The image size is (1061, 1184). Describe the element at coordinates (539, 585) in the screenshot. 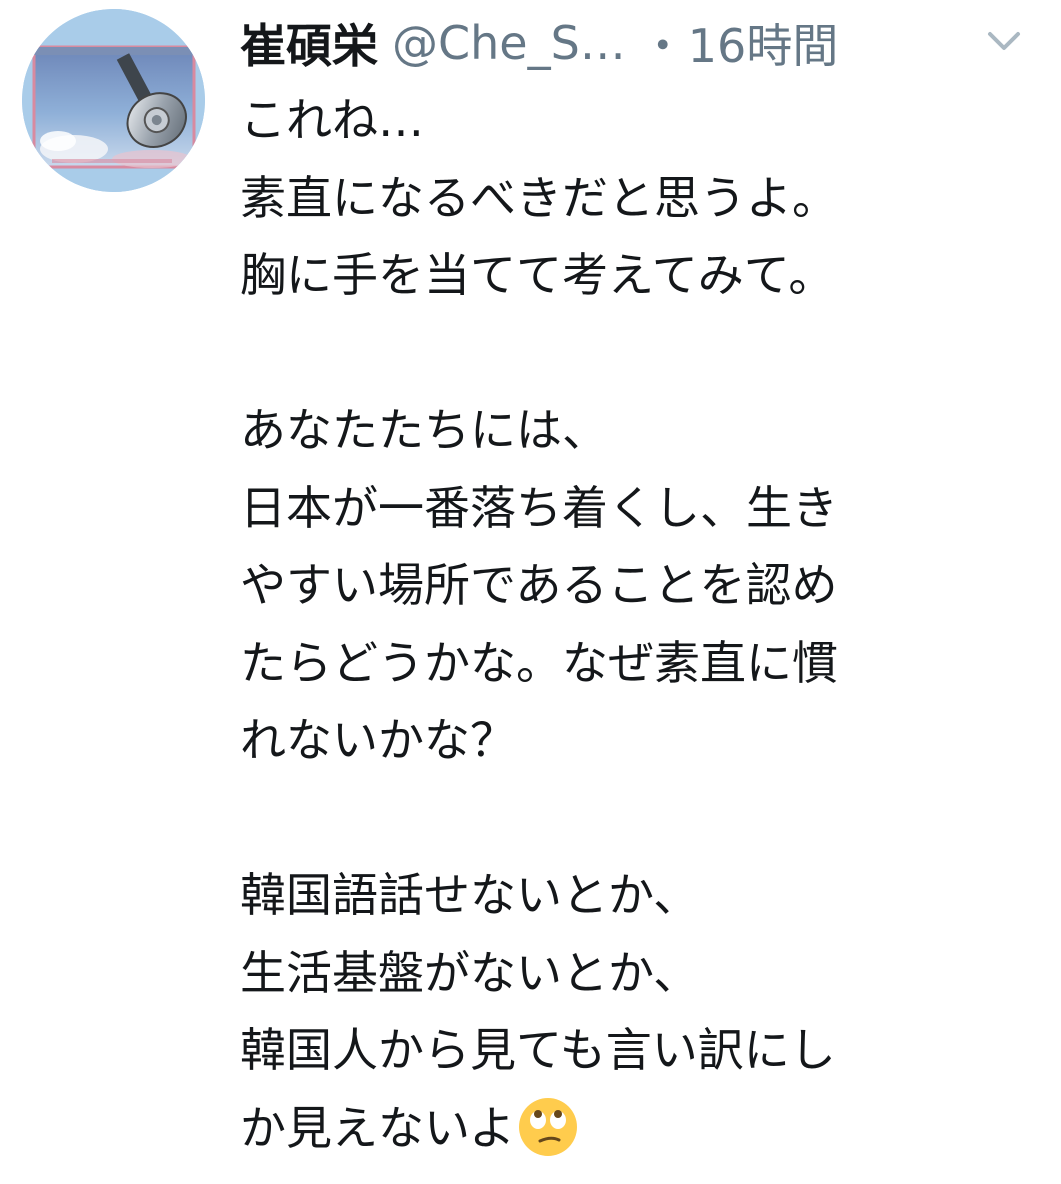

I see `tweet-line: やすい場所であることを認め` at that location.